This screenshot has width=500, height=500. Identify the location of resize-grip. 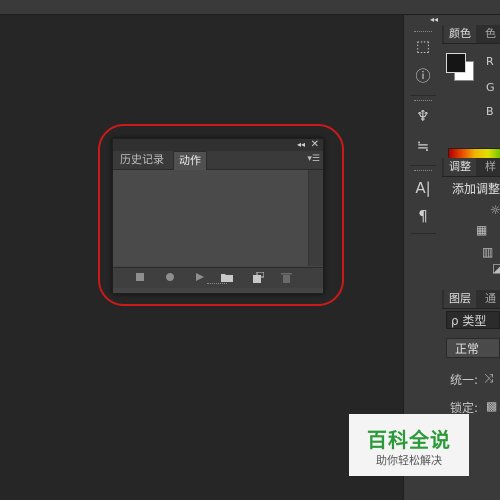
(217, 285).